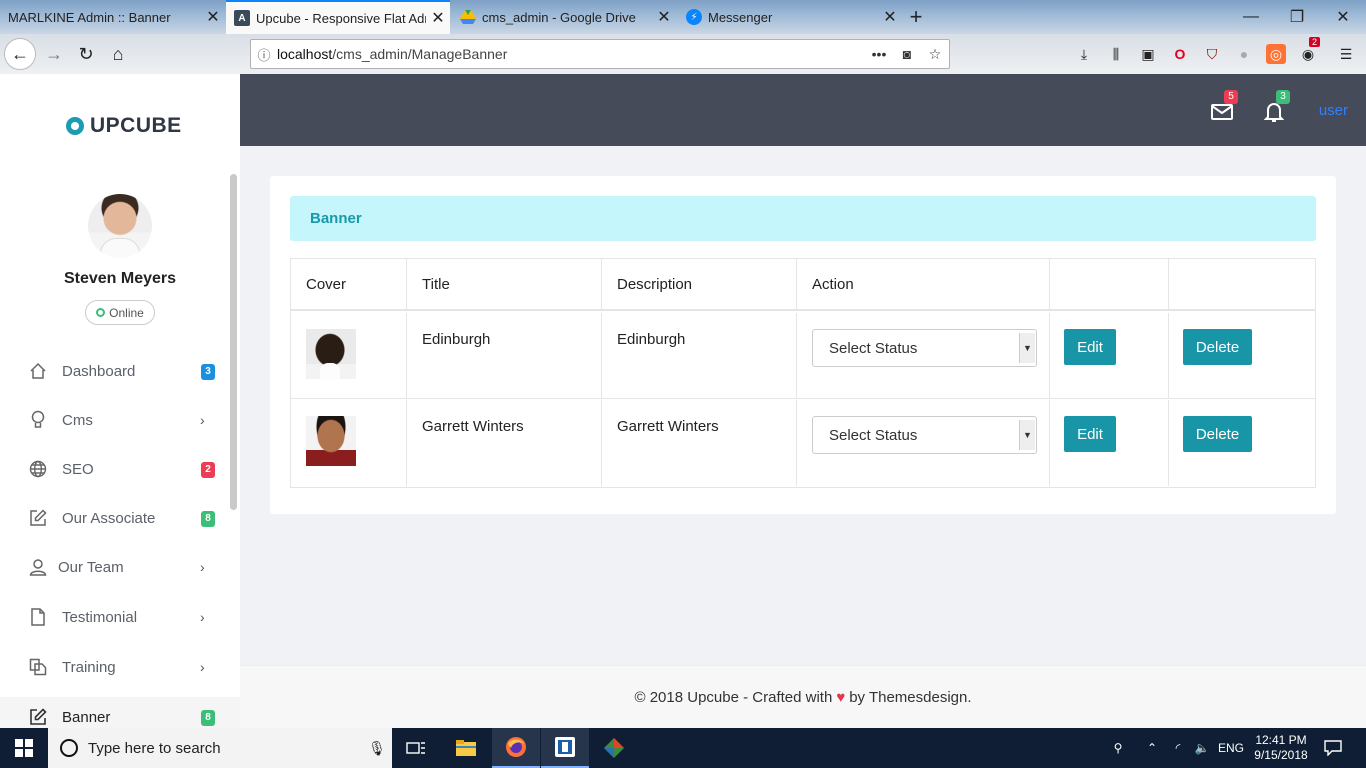  What do you see at coordinates (120, 617) in the screenshot?
I see `sidebar-item-testimonial: Testimonial ›` at bounding box center [120, 617].